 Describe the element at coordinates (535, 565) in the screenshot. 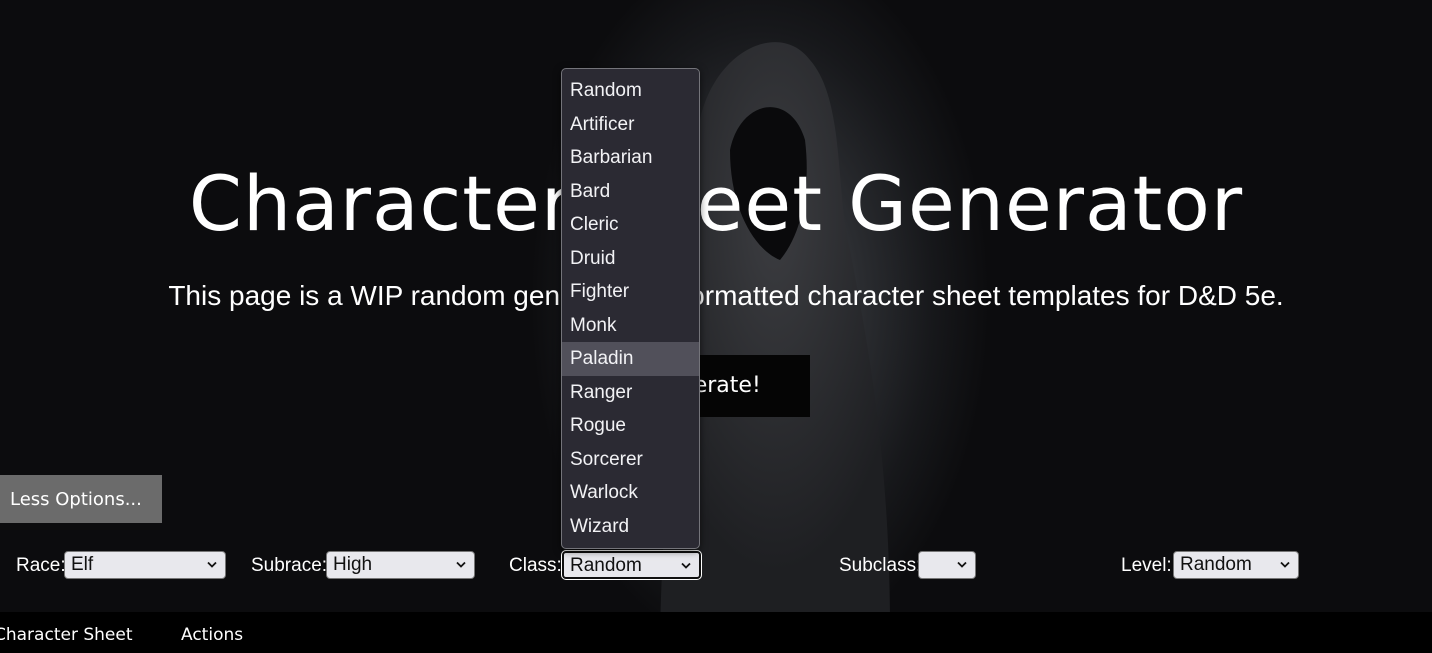

I see `class-label: Class:` at that location.